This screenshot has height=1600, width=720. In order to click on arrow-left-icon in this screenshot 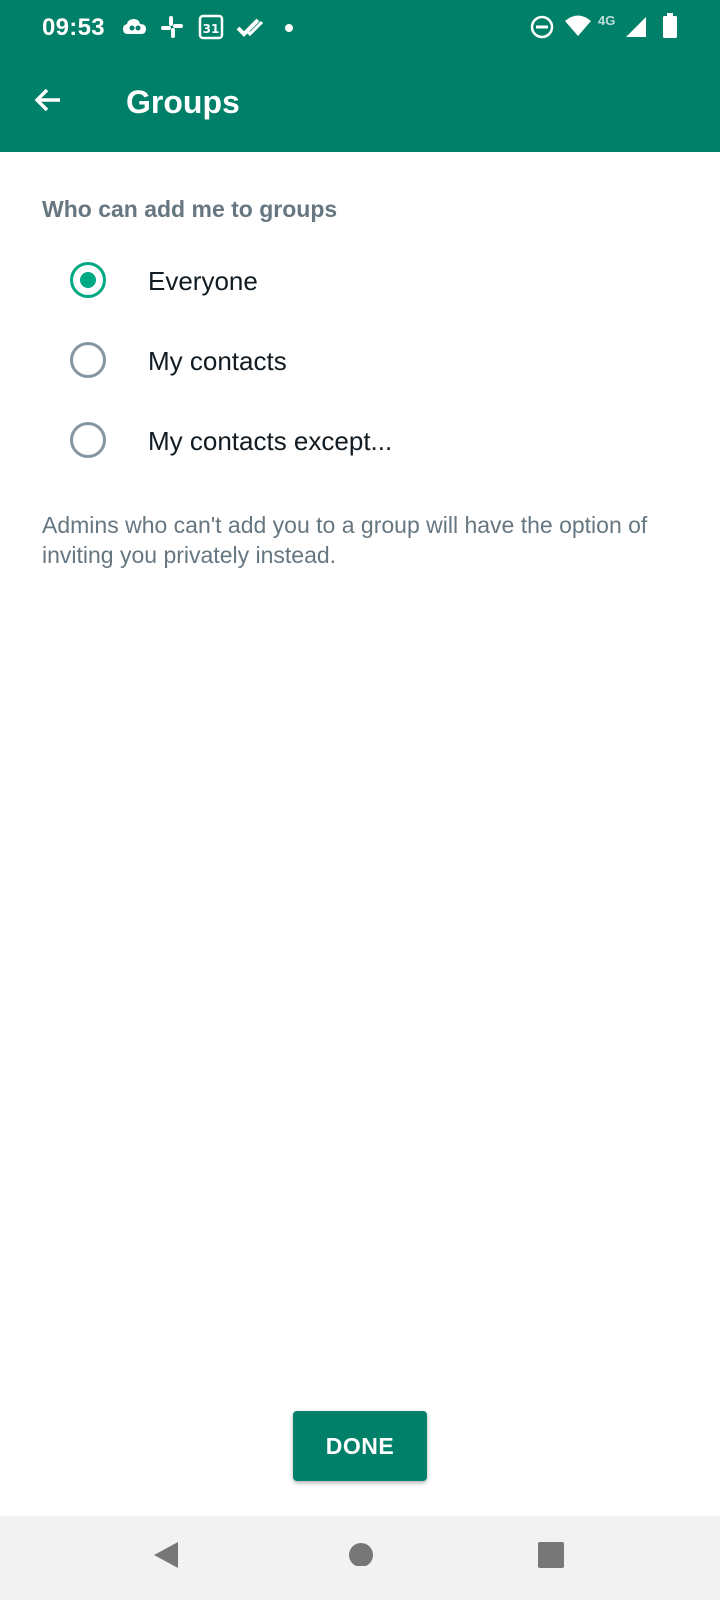, I will do `click(48, 102)`.